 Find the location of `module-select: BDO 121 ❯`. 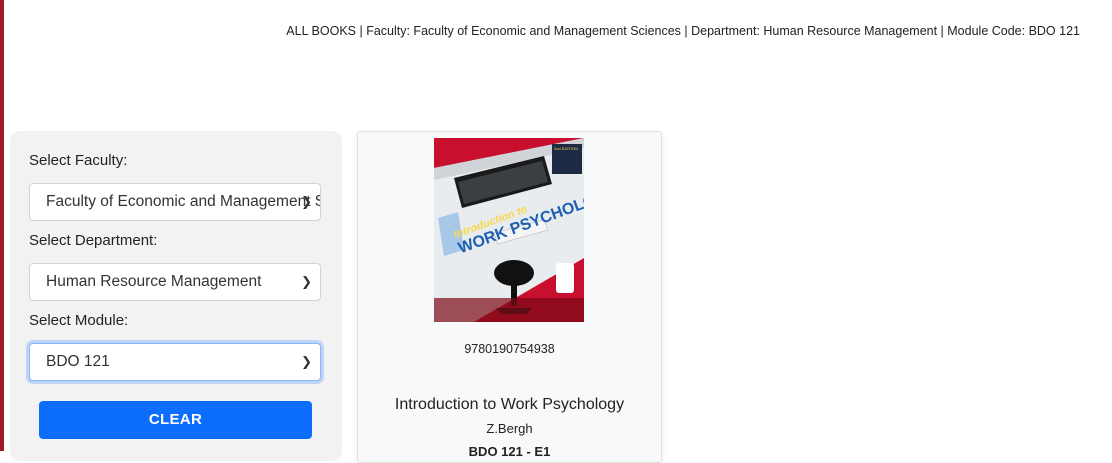

module-select: BDO 121 ❯ is located at coordinates (175, 362).